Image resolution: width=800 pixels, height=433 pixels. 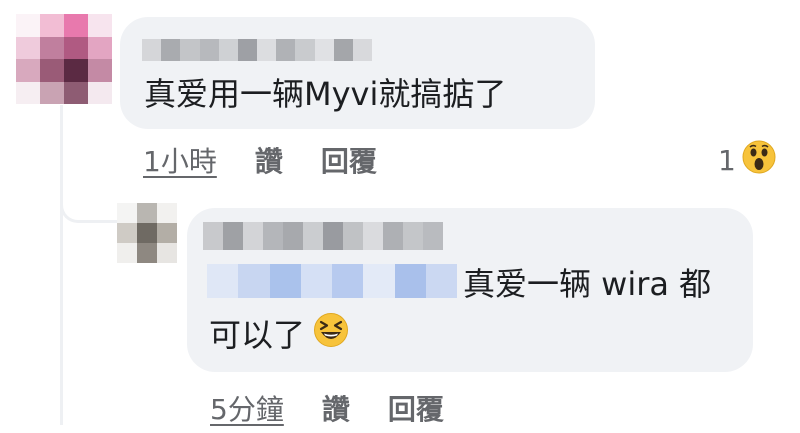 I want to click on thread-line, so click(x=61, y=265).